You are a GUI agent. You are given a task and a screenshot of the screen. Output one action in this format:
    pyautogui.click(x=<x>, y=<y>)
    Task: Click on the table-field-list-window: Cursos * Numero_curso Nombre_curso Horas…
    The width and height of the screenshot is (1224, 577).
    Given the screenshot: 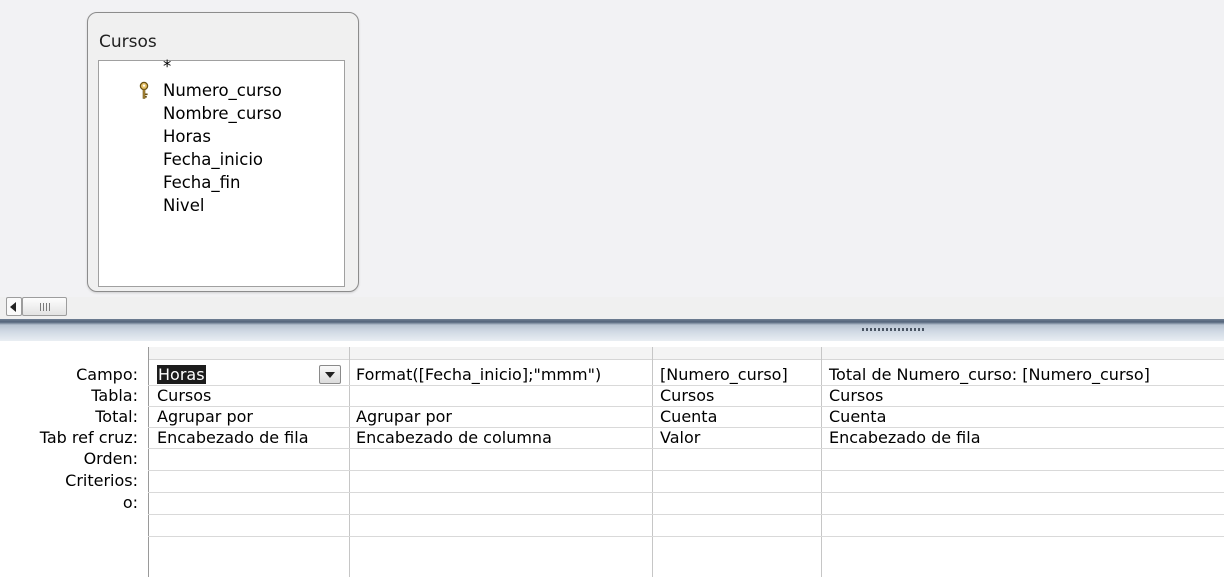 What is the action you would take?
    pyautogui.click(x=223, y=152)
    